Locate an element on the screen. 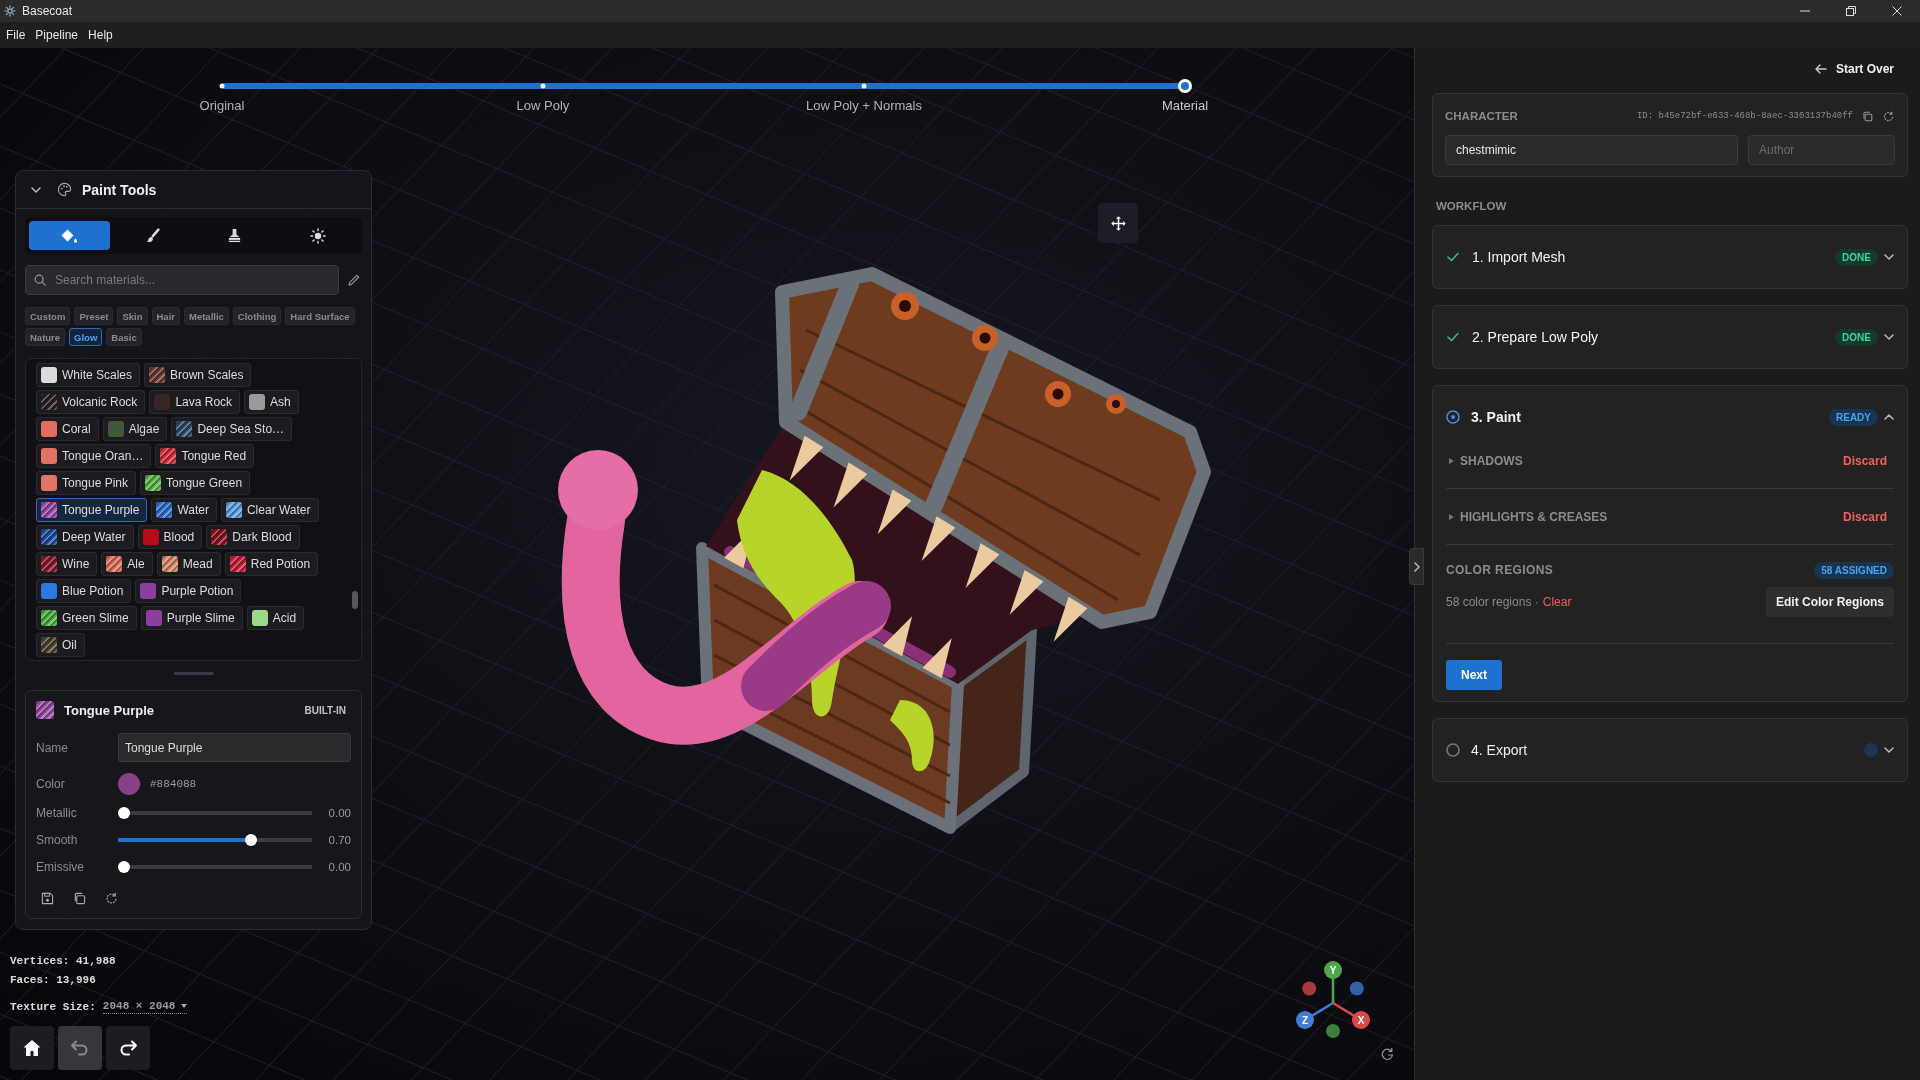 The height and width of the screenshot is (1080, 1920). copy-id-button is located at coordinates (1867, 116).